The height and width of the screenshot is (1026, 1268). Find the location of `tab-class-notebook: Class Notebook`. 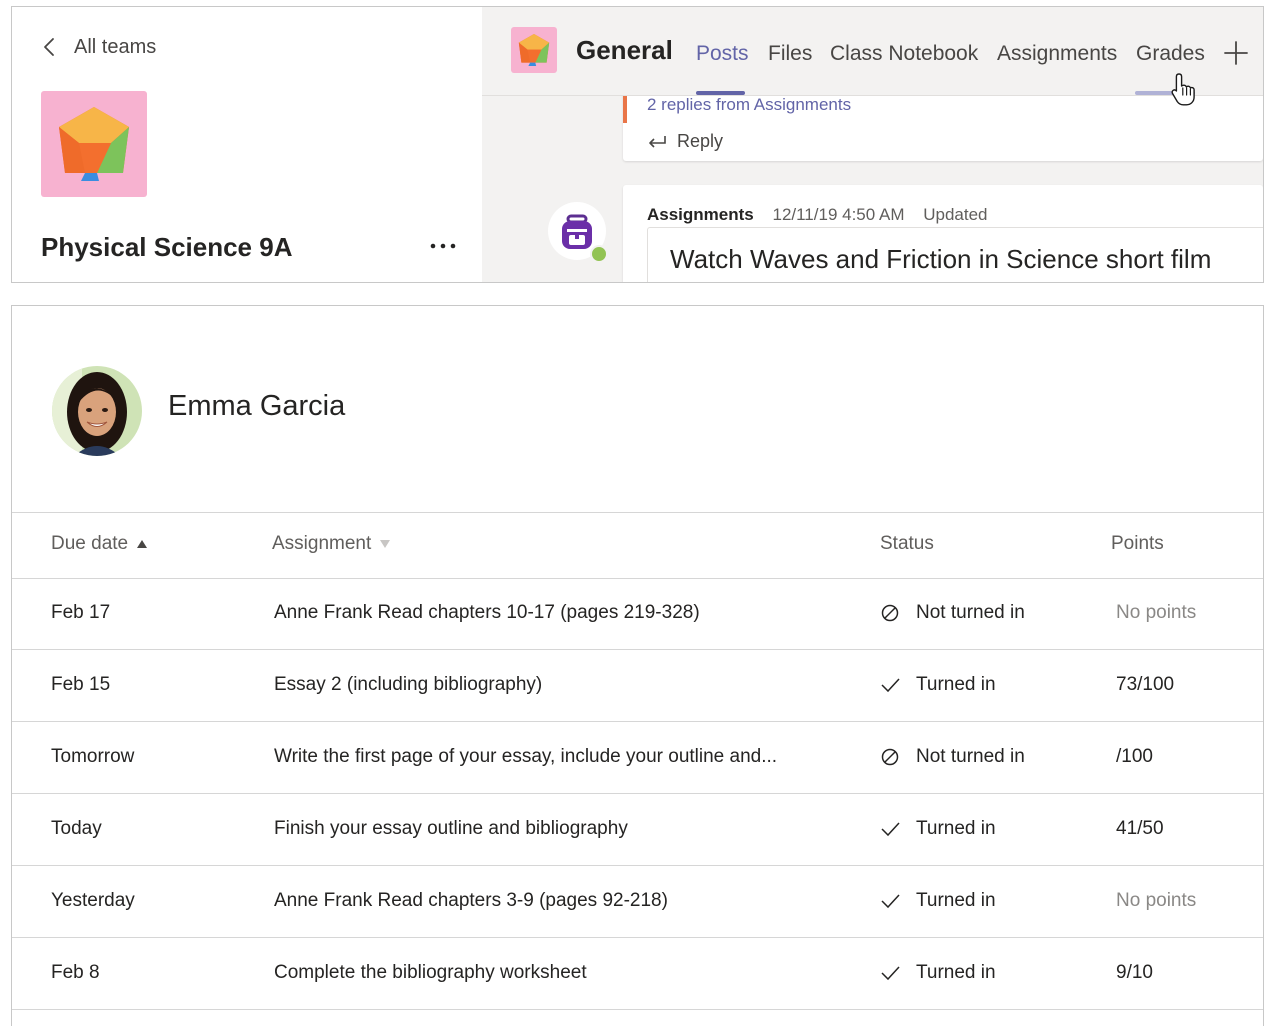

tab-class-notebook: Class Notebook is located at coordinates (904, 54).